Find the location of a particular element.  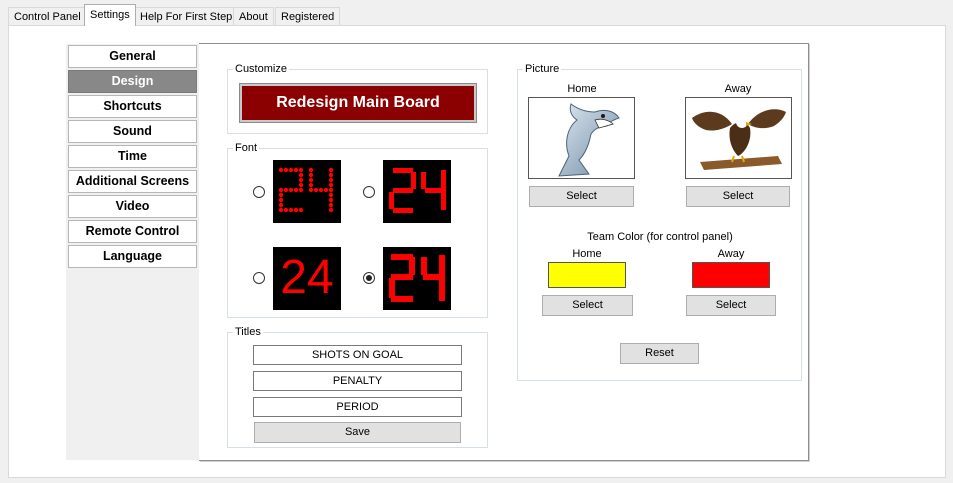

away-color-select-button: Select is located at coordinates (731, 305).